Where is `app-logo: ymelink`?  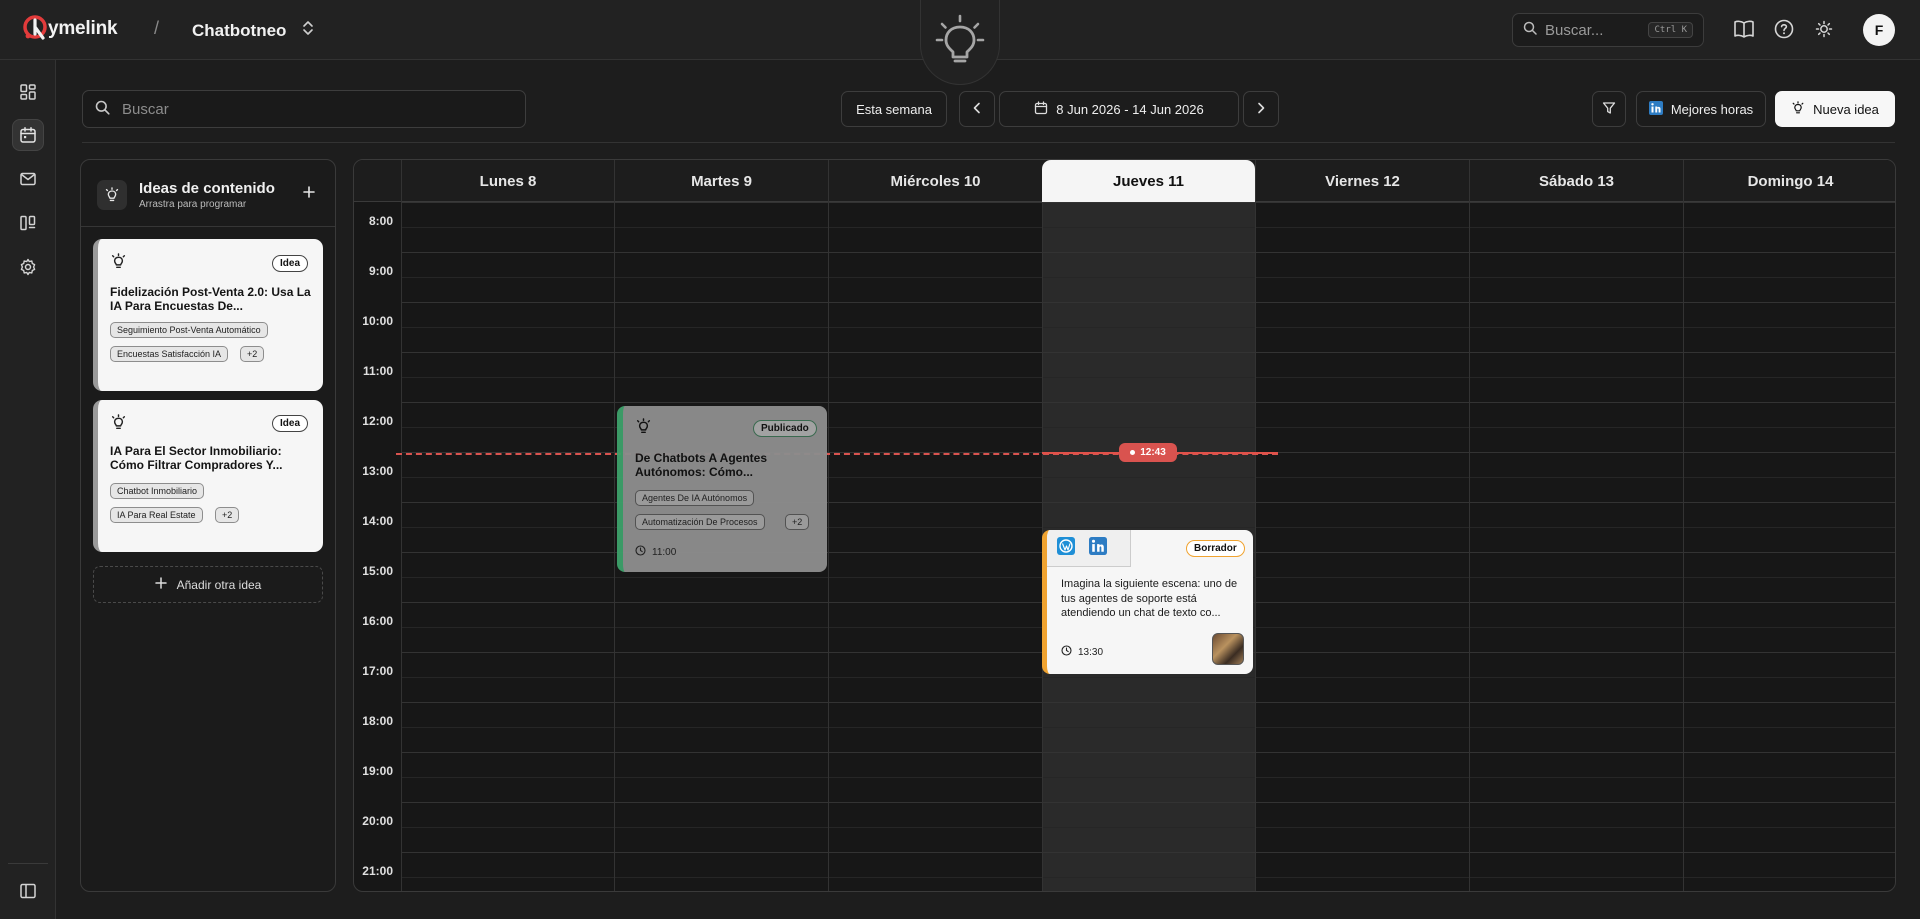
app-logo: ymelink is located at coordinates (70, 29).